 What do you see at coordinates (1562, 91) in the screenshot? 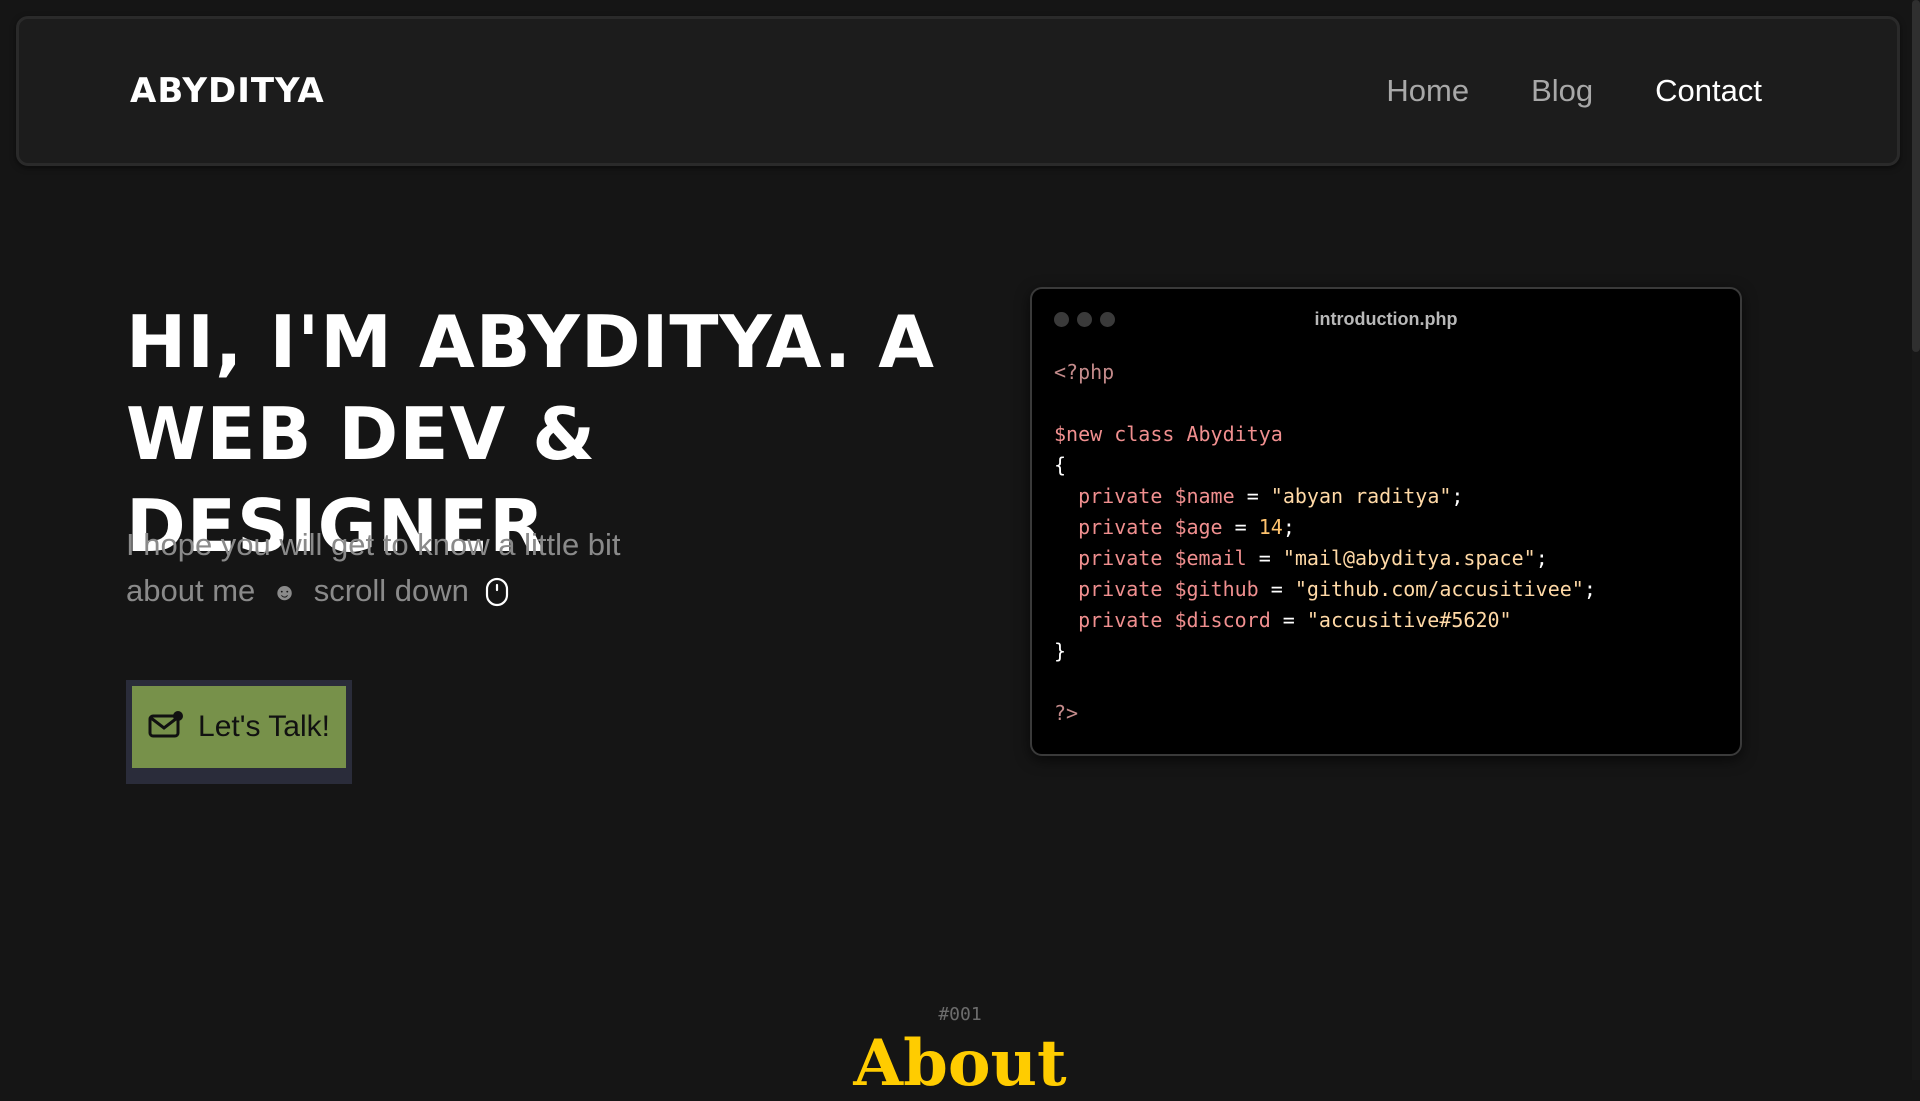
I see `nav-link-blog: Blog` at bounding box center [1562, 91].